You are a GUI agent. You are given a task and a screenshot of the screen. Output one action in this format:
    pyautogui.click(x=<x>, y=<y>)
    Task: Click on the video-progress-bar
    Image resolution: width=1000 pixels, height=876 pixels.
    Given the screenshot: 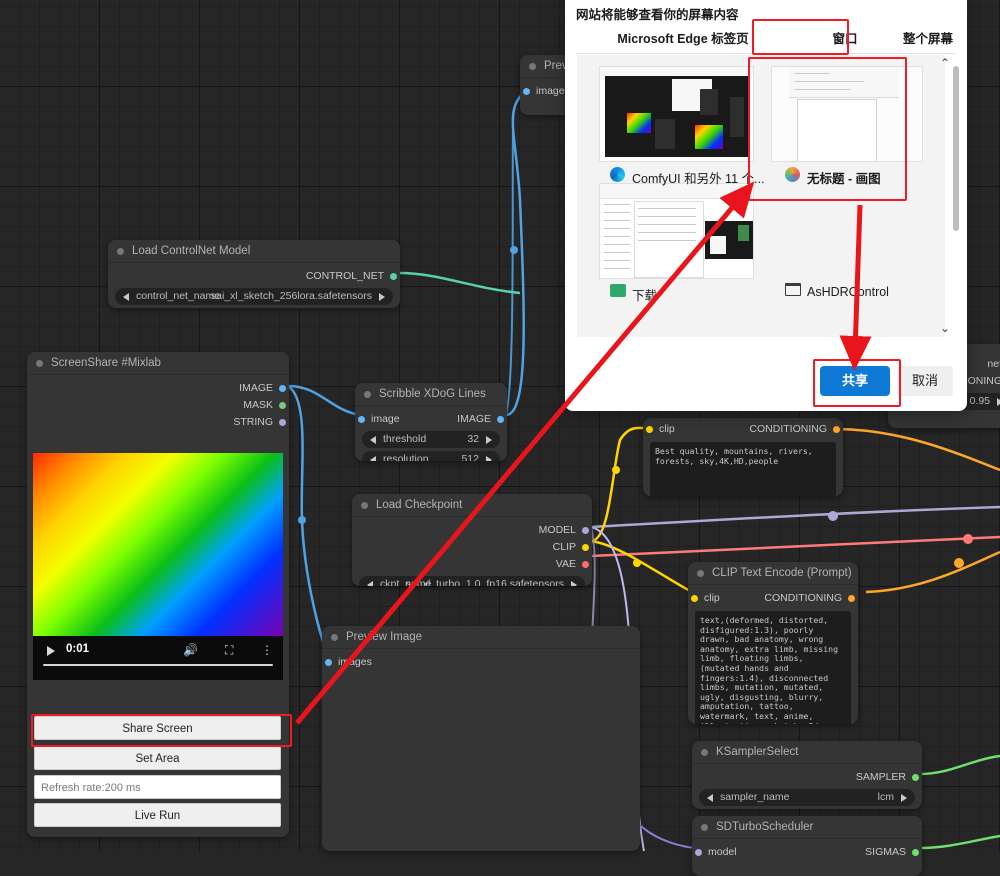 What is the action you would take?
    pyautogui.click(x=158, y=665)
    